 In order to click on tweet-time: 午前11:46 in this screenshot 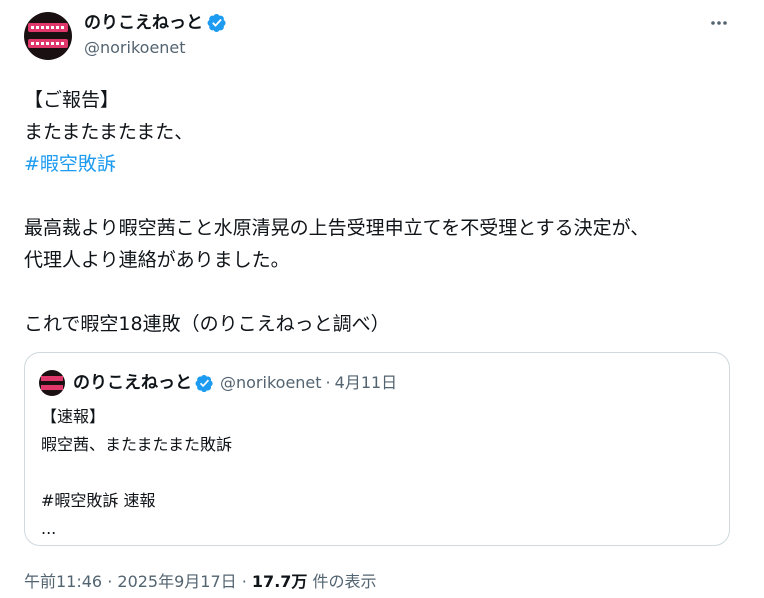, I will do `click(63, 581)`.